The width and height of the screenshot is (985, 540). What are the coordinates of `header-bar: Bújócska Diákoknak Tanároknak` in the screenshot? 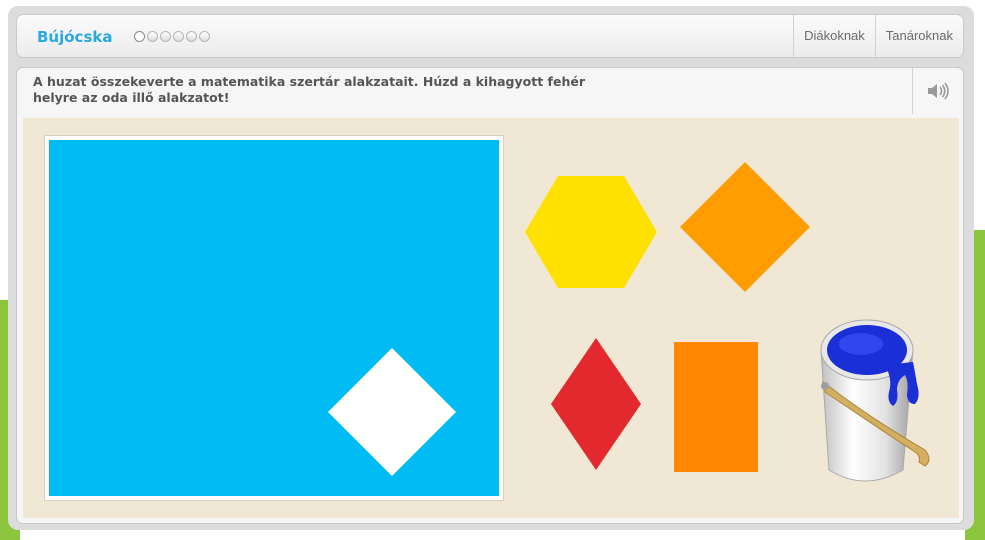 It's located at (490, 36).